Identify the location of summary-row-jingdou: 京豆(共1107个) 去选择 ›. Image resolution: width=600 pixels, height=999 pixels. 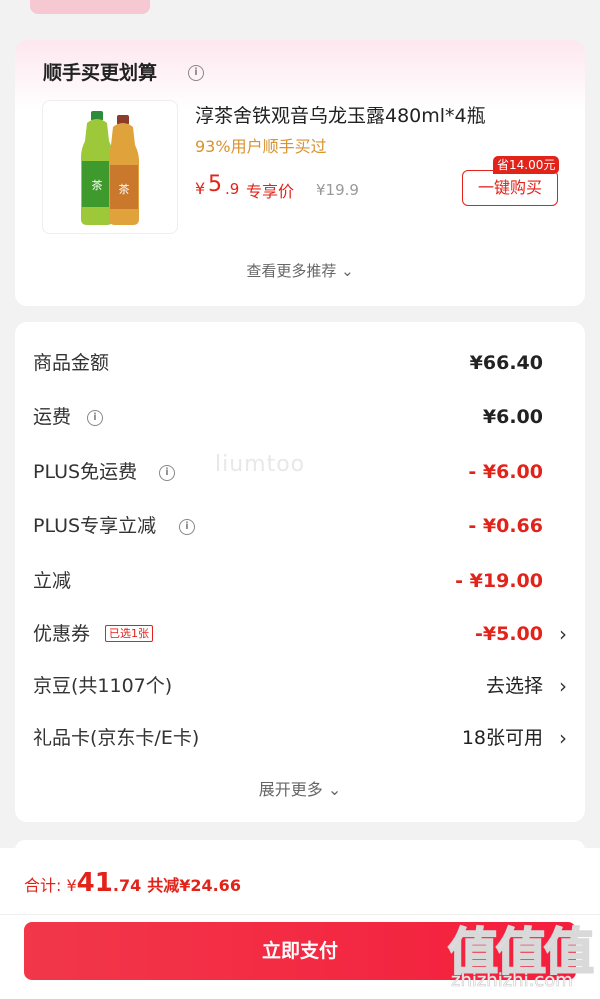
(300, 686).